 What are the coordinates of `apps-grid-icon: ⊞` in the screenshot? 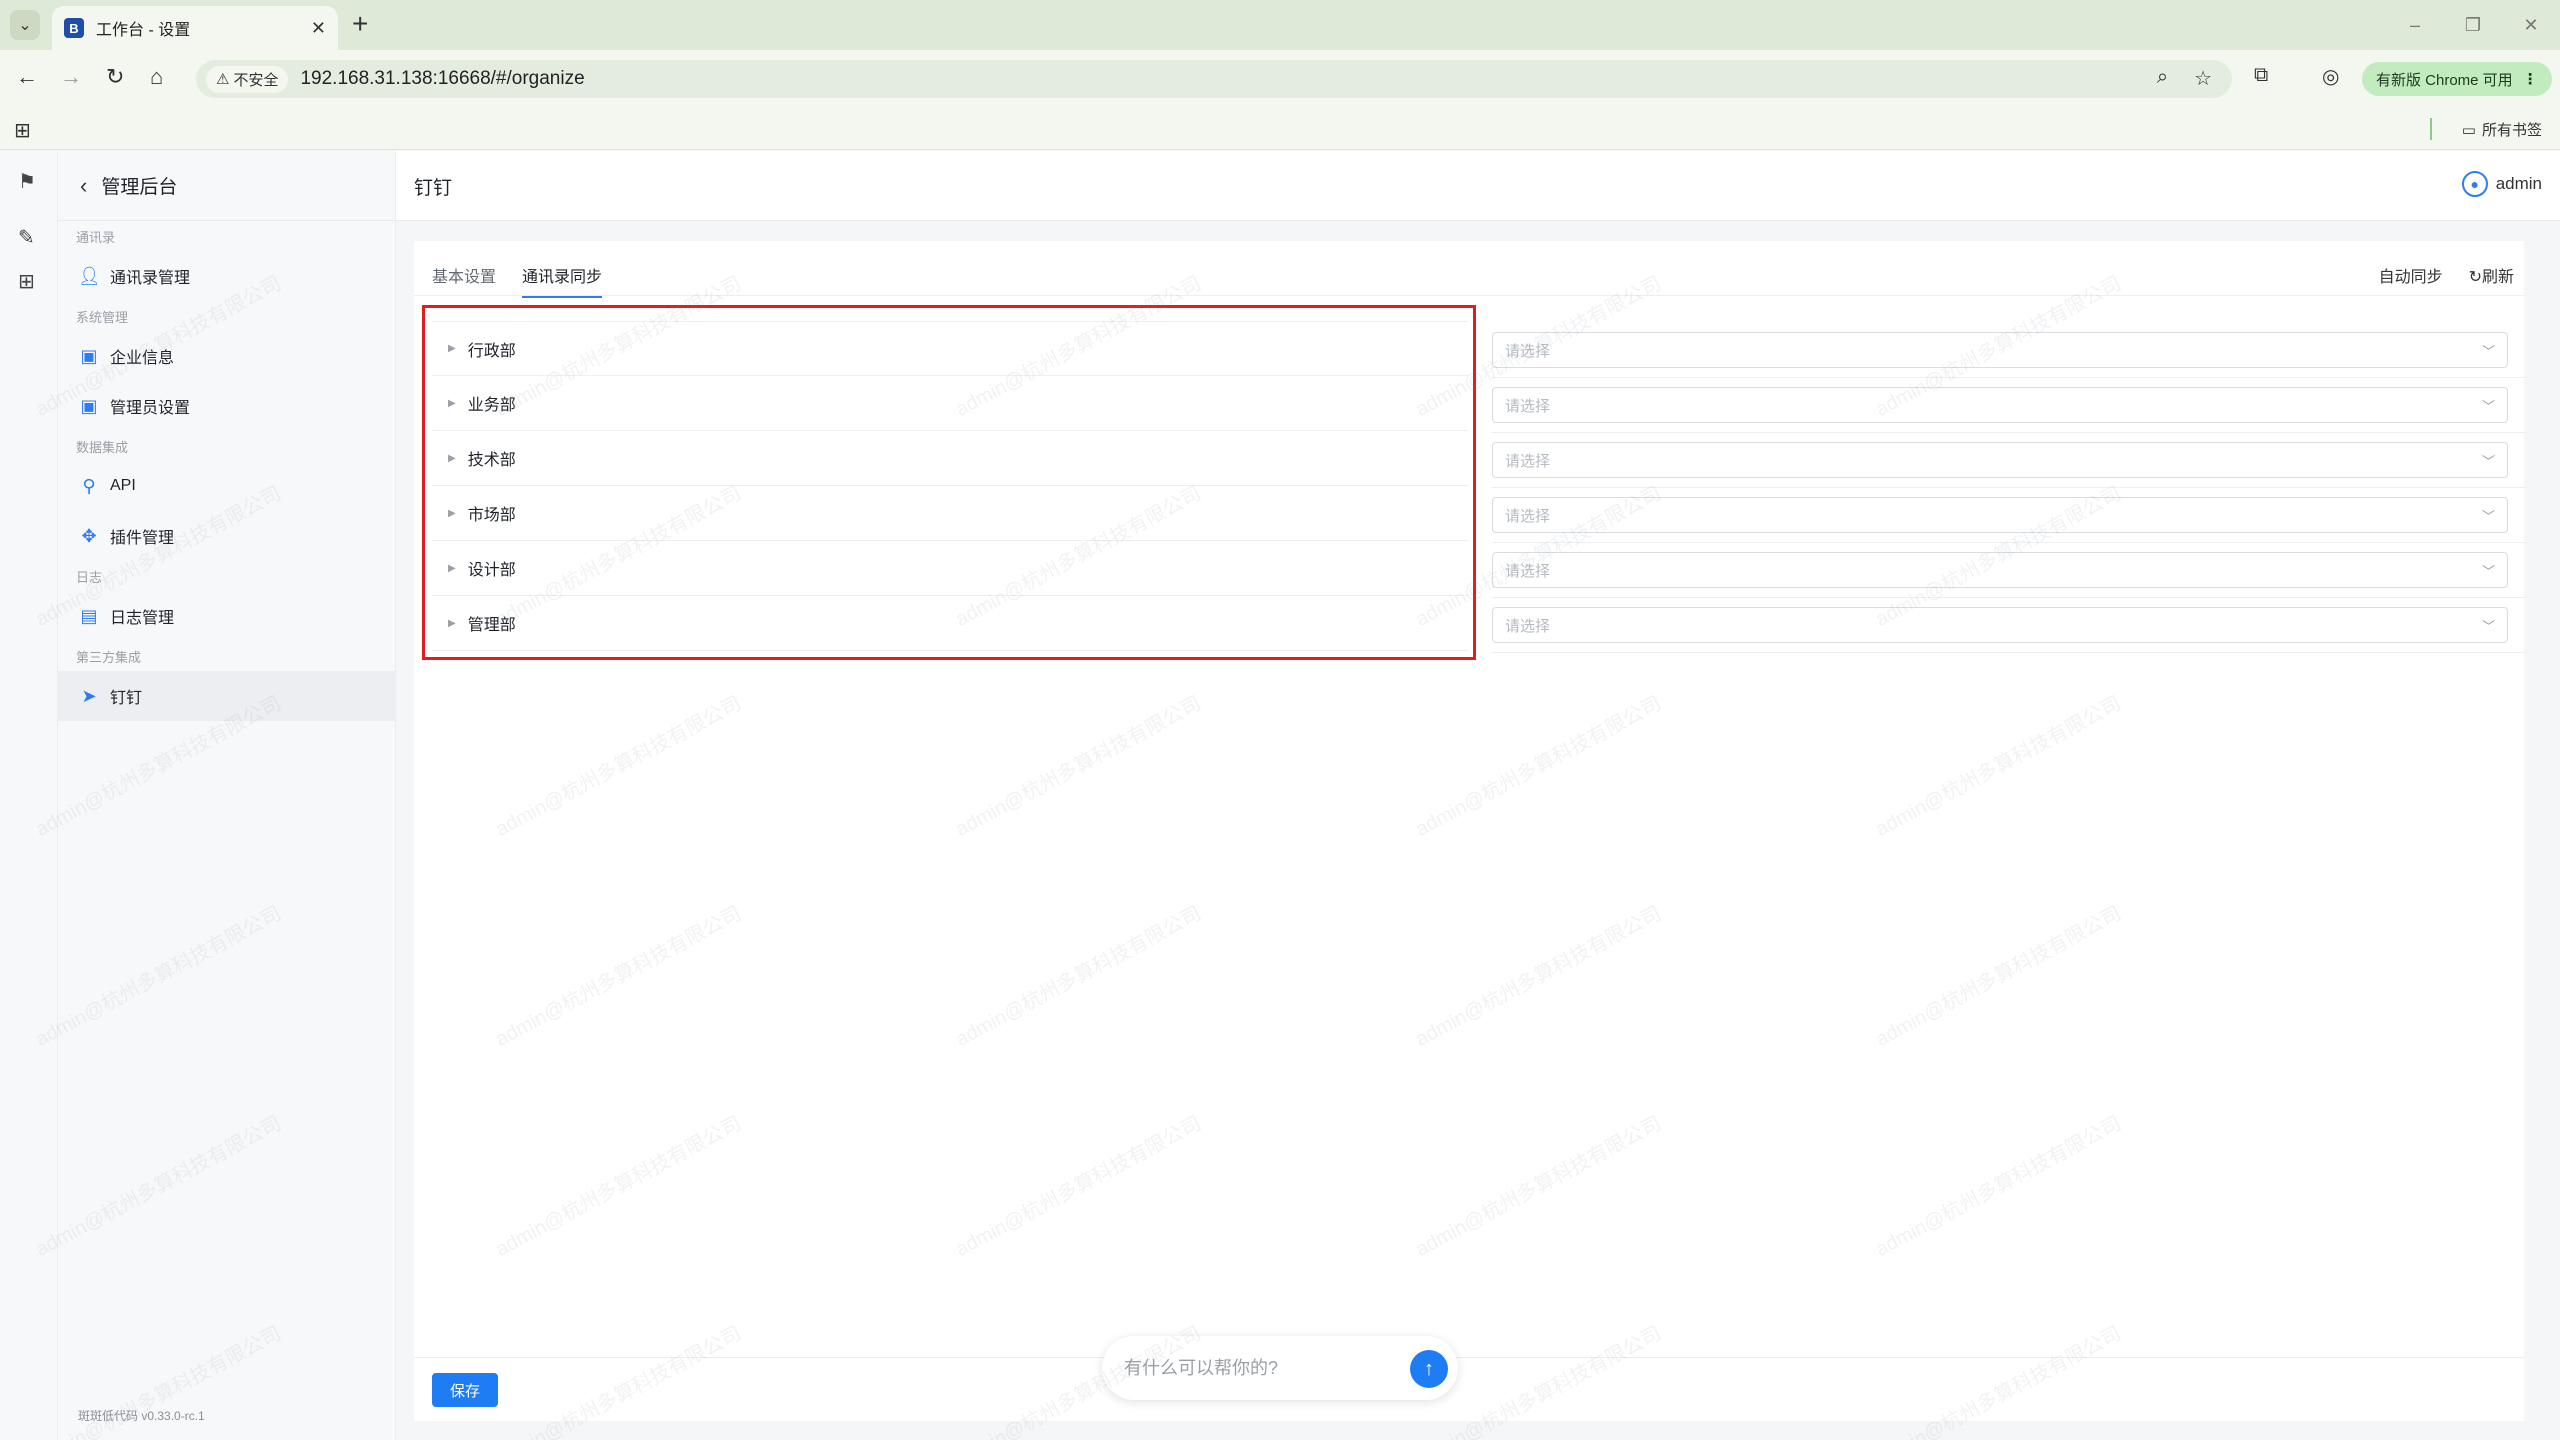 It's located at (22, 130).